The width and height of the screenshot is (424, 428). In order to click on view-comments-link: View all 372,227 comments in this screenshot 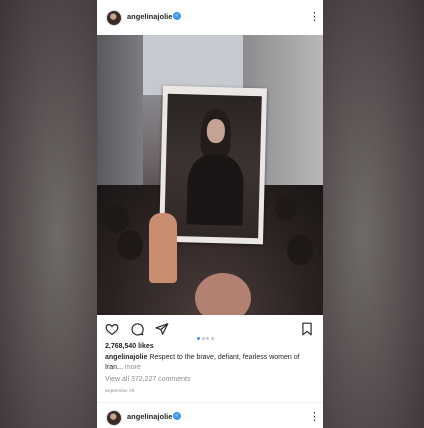, I will do `click(147, 379)`.